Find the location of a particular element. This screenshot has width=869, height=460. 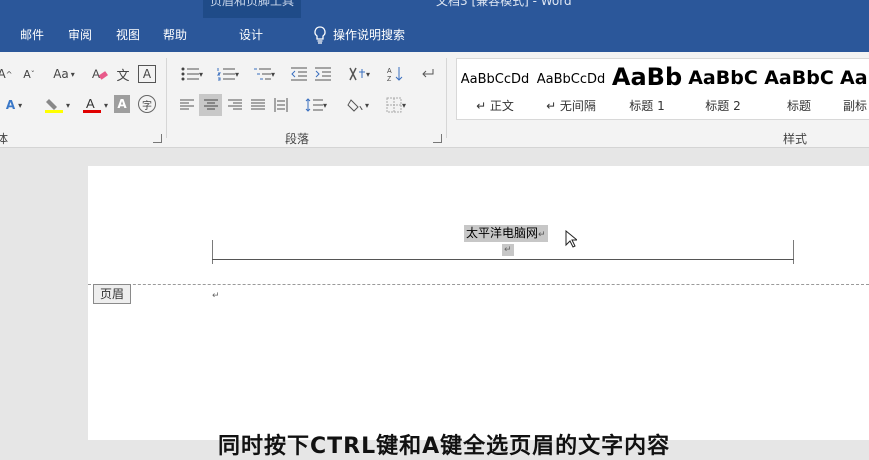

lightbulb-icon is located at coordinates (320, 35).